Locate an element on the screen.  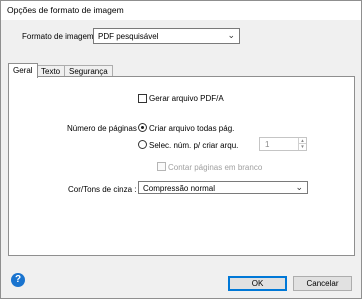
tab-general-label: Geral is located at coordinates (23, 70).